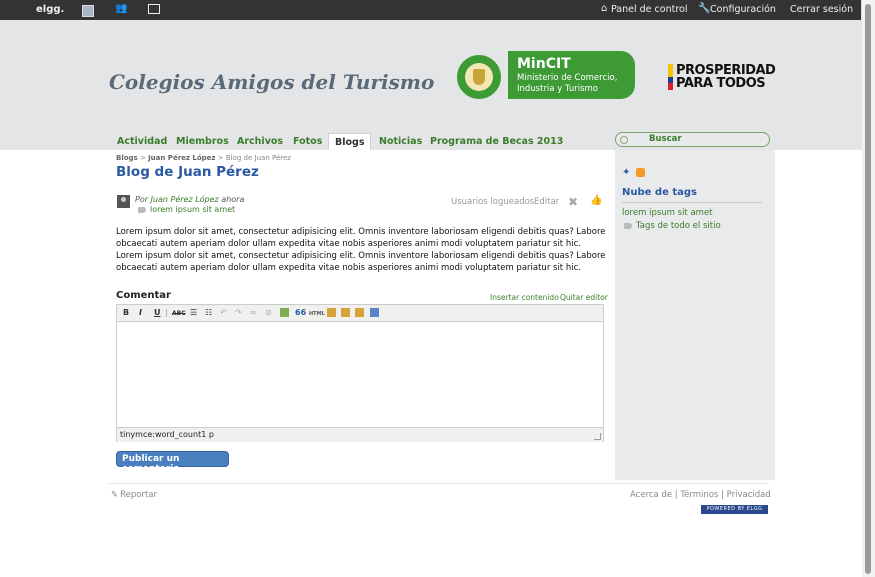  I want to click on byline-prefix: Por, so click(142, 199).